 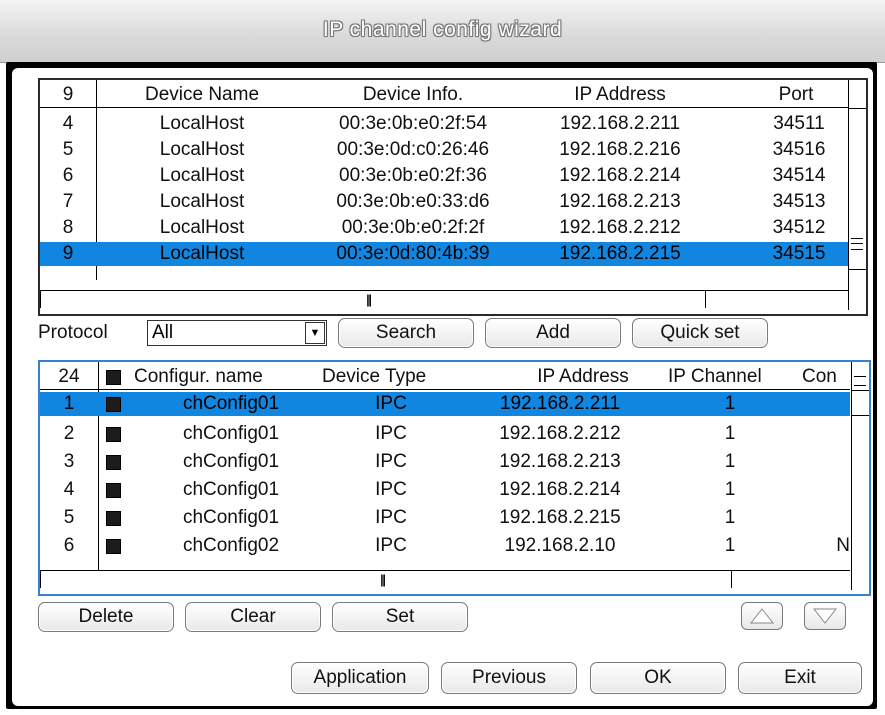 What do you see at coordinates (560, 545) in the screenshot?
I see `row-ip-address: 192.168.2.10` at bounding box center [560, 545].